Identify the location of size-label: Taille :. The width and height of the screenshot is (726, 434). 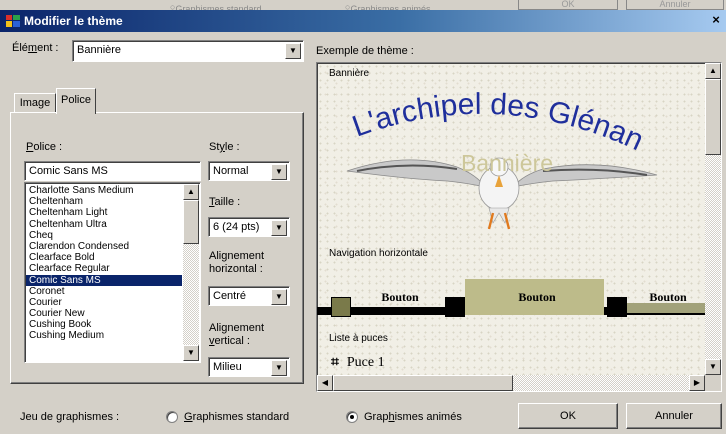
(225, 202).